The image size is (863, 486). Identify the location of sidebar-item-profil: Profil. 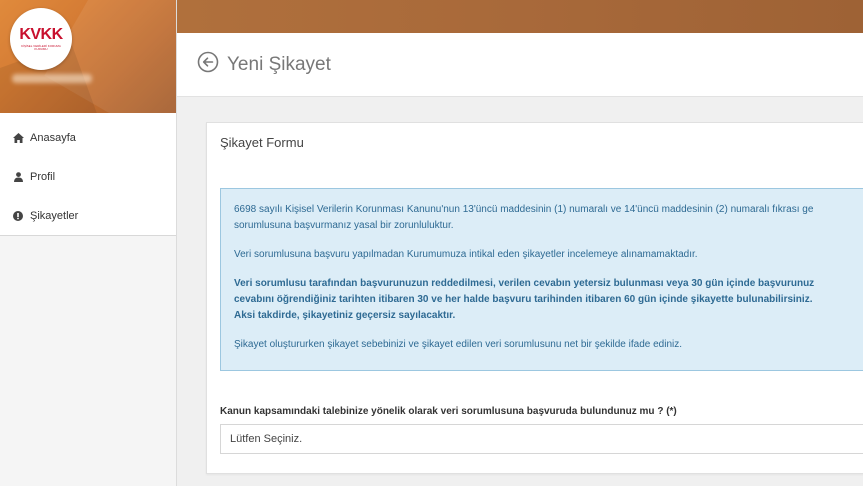
(88, 176).